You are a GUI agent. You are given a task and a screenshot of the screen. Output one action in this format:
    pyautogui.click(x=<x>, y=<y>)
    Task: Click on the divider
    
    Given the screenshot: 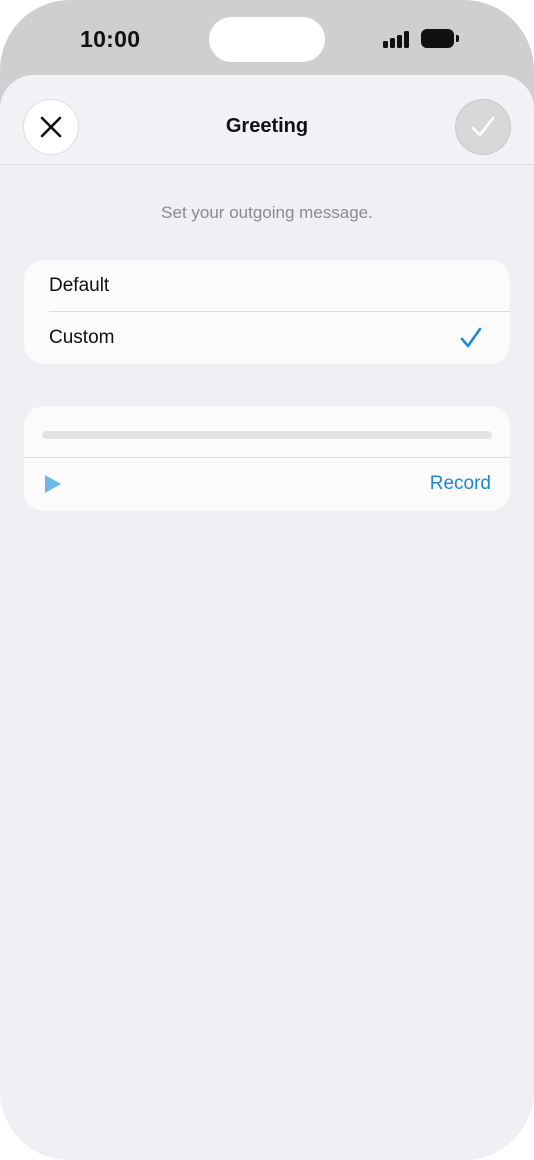 What is the action you would take?
    pyautogui.click(x=267, y=457)
    